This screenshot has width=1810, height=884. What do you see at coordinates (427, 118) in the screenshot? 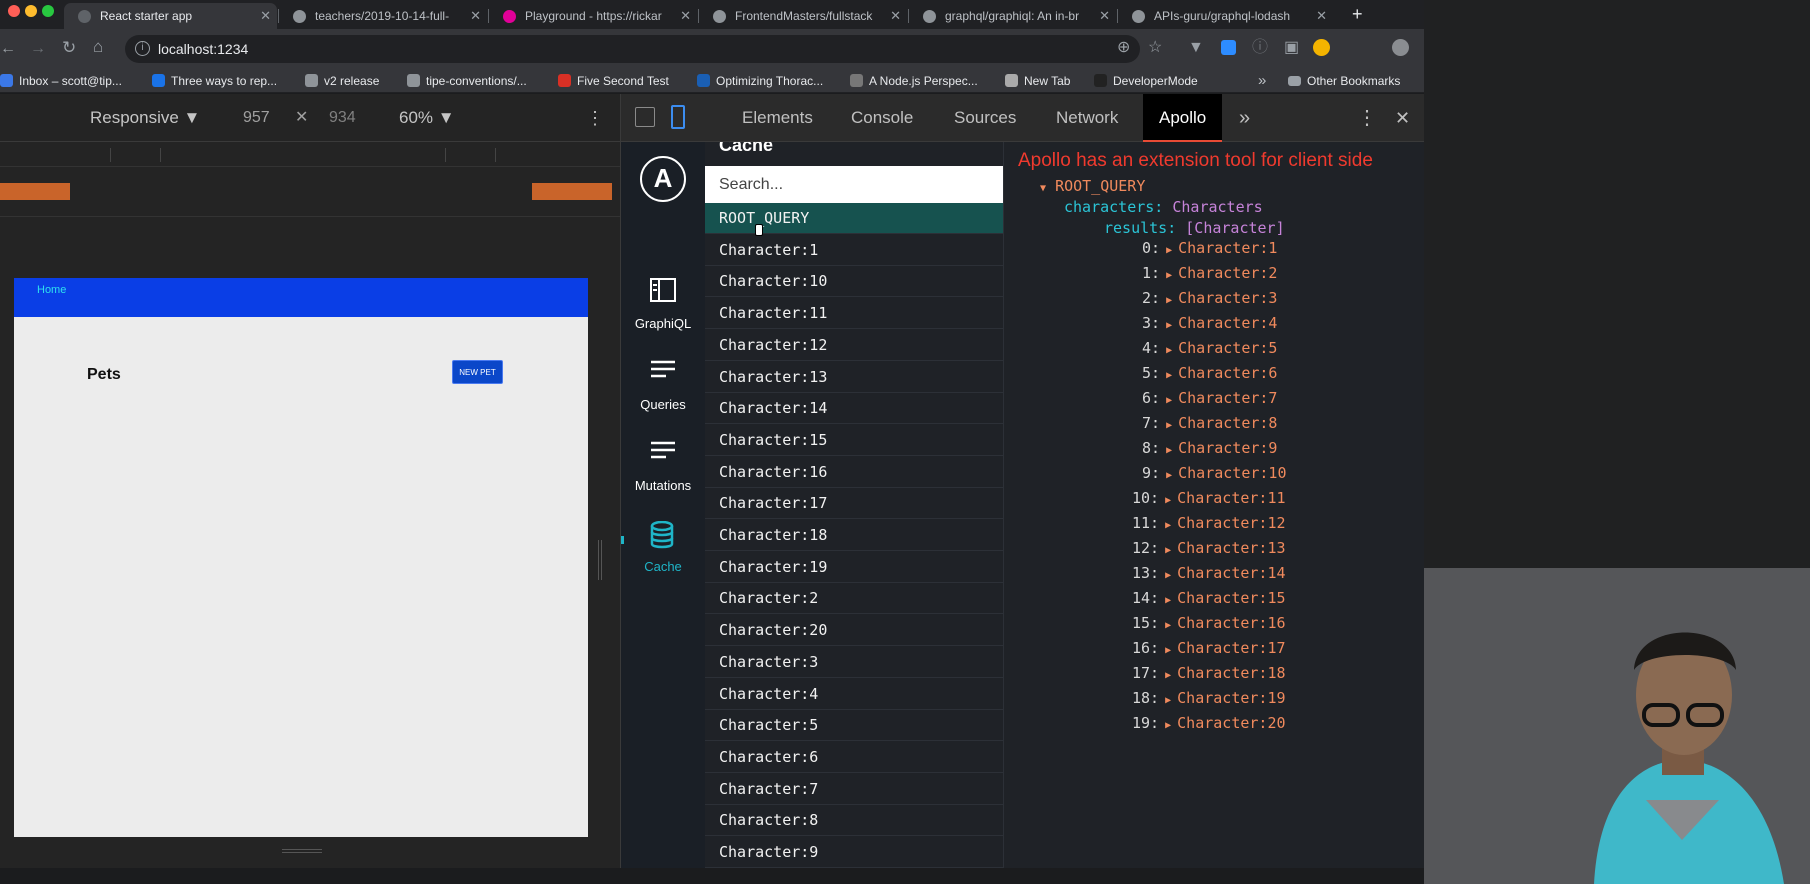
I see `zoom-select: 60% ▼` at bounding box center [427, 118].